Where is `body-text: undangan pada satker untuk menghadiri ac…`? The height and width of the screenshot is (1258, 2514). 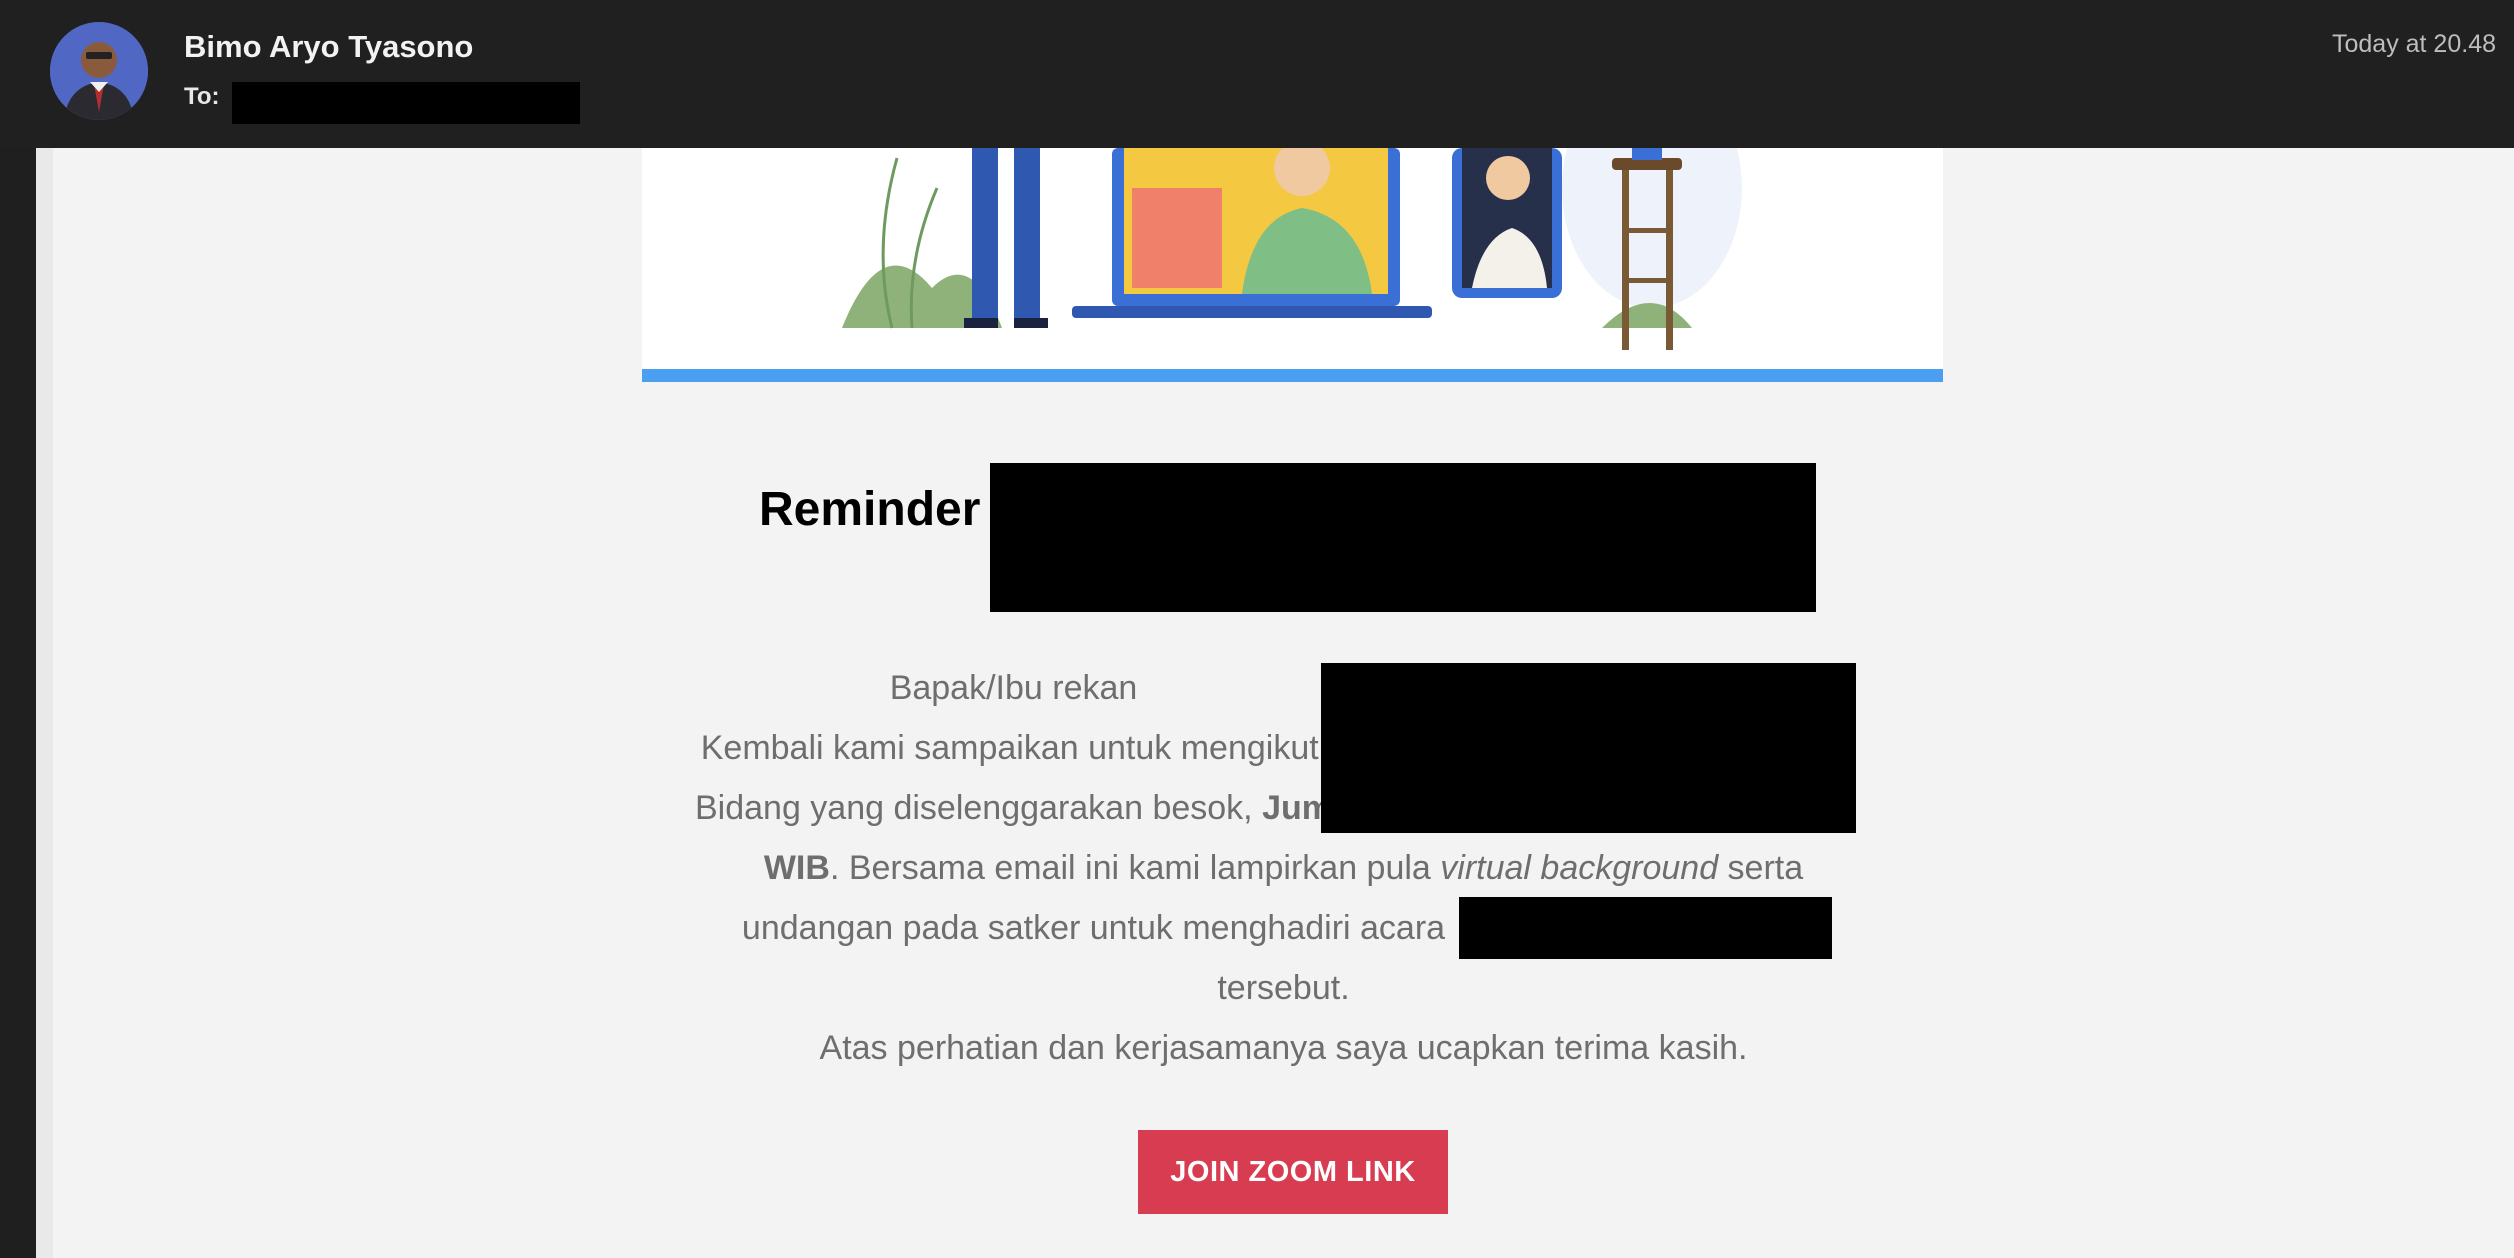
body-text: undangan pada satker untuk menghadiri ac… is located at coordinates (1093, 928).